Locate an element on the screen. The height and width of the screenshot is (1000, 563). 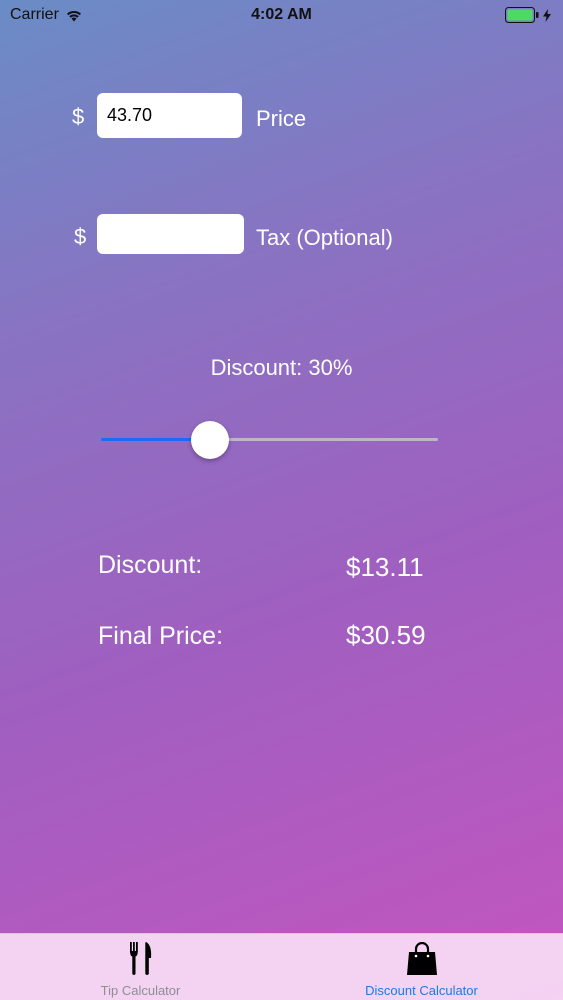
tab-tip-calculator: Tip Calculator is located at coordinates (140, 967).